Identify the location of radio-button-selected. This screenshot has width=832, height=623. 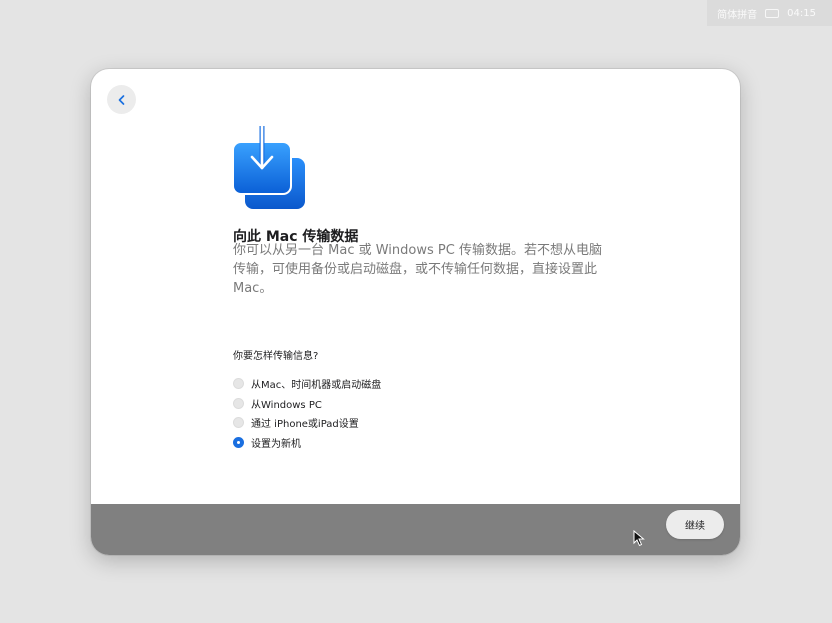
(238, 442).